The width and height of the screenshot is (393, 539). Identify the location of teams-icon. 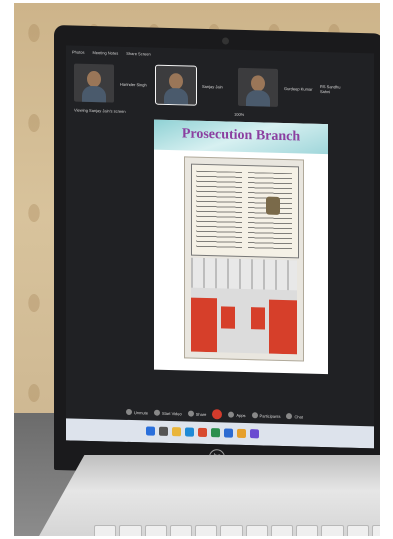
(254, 434).